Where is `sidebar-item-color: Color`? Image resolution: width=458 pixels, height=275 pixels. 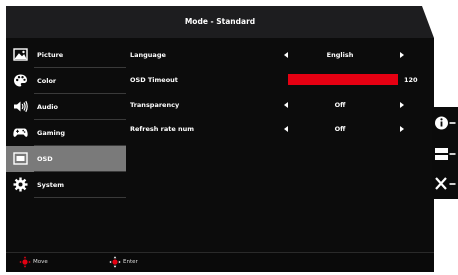
sidebar-item-color: Color is located at coordinates (66, 81).